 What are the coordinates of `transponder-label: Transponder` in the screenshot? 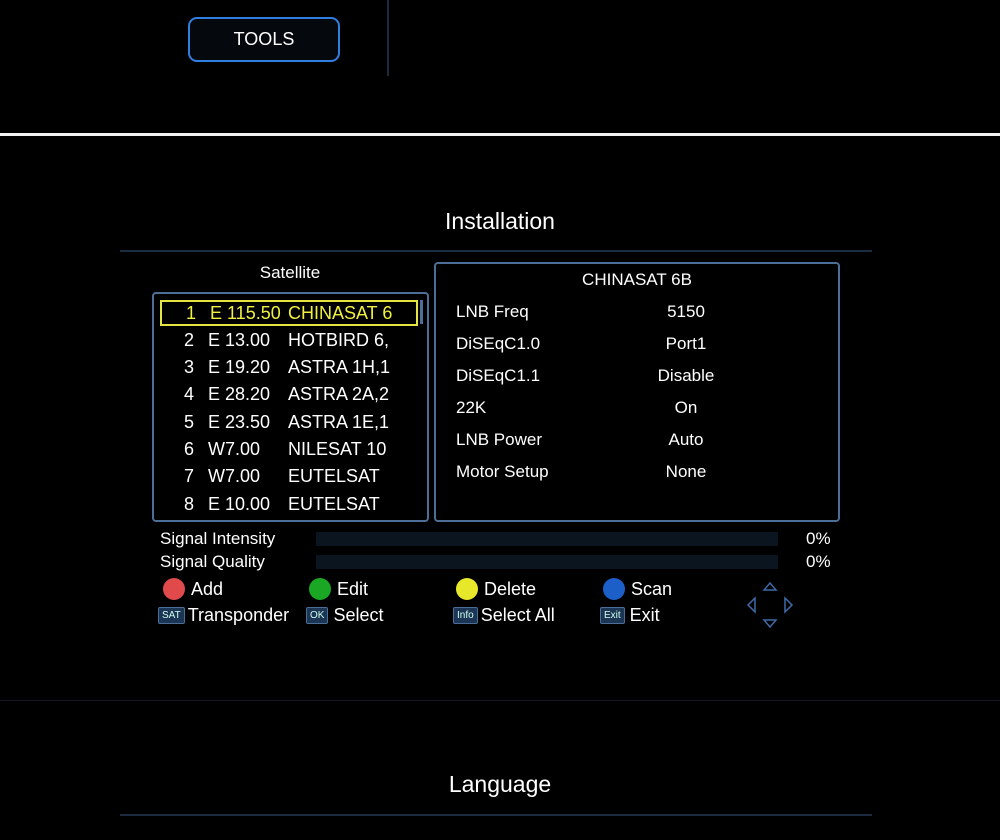 It's located at (238, 615).